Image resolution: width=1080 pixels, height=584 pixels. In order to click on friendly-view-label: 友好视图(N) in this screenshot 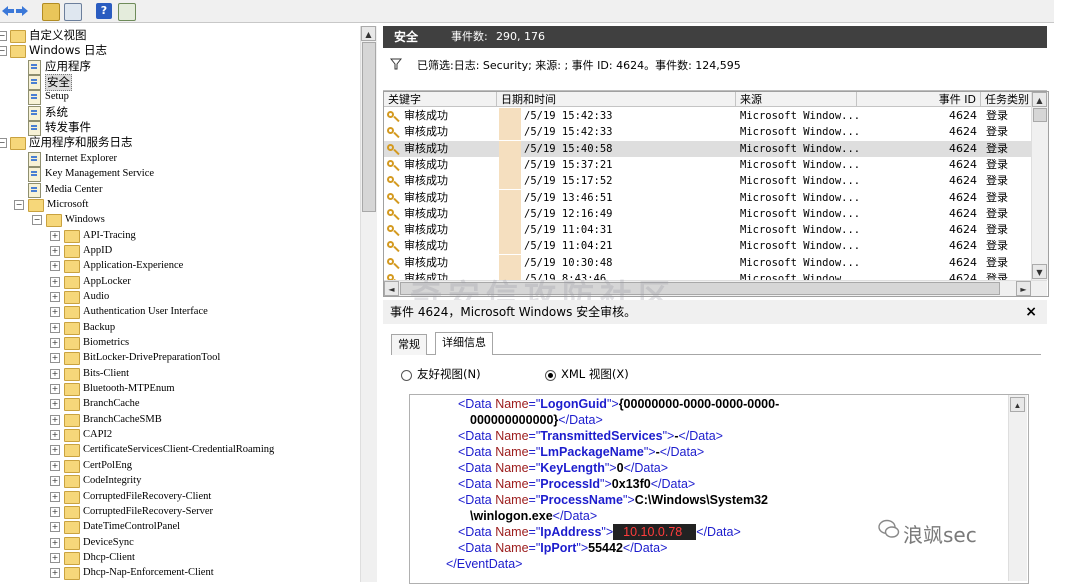, I will do `click(449, 374)`.